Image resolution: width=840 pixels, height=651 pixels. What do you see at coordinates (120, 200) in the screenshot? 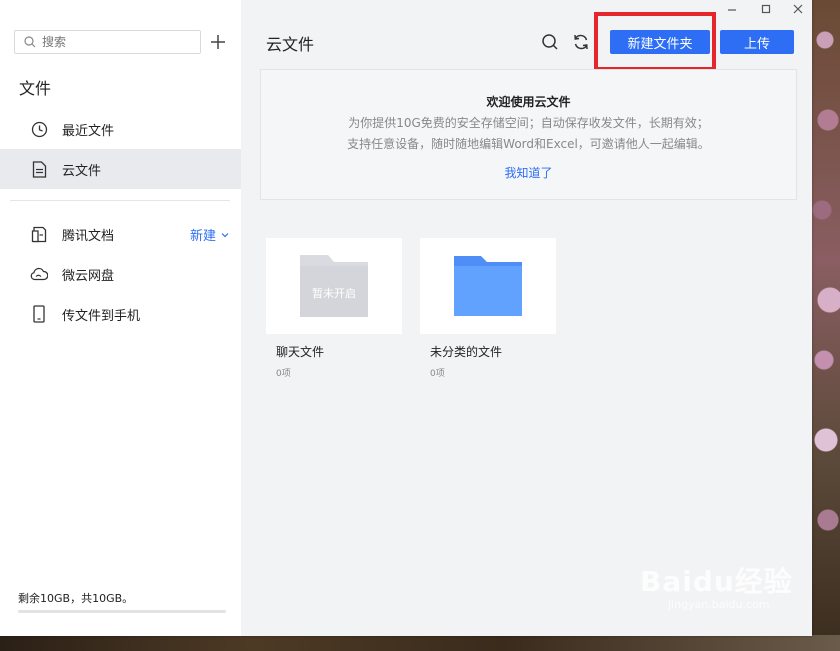
I see `divider` at bounding box center [120, 200].